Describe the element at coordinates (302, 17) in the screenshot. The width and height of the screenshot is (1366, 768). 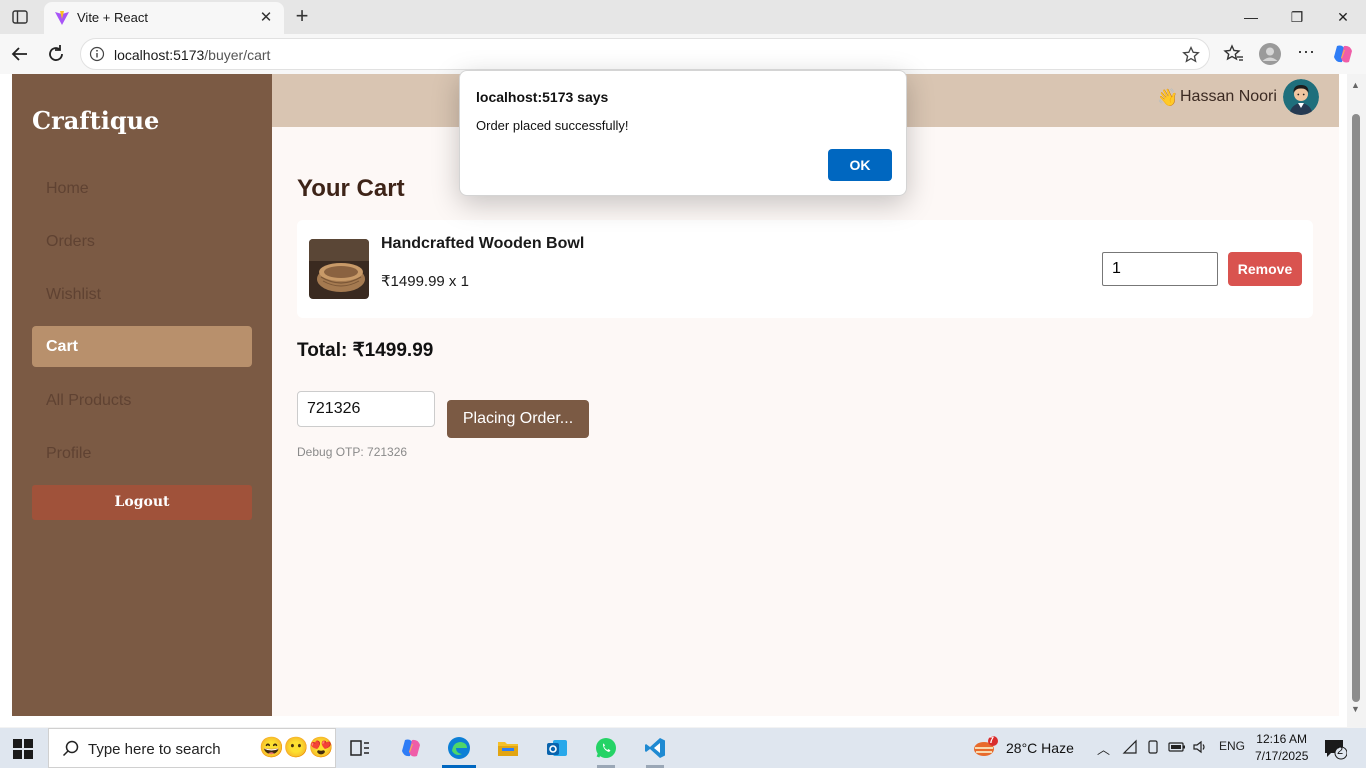
I see `new-tab-icon: +` at that location.